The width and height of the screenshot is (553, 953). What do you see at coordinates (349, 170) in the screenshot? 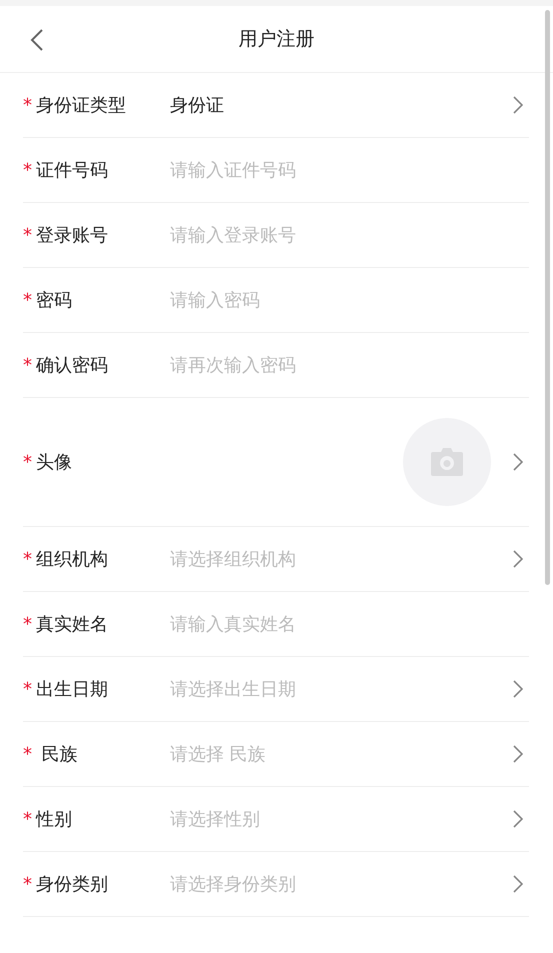
I see `input-field: 请输入证件号码` at bounding box center [349, 170].